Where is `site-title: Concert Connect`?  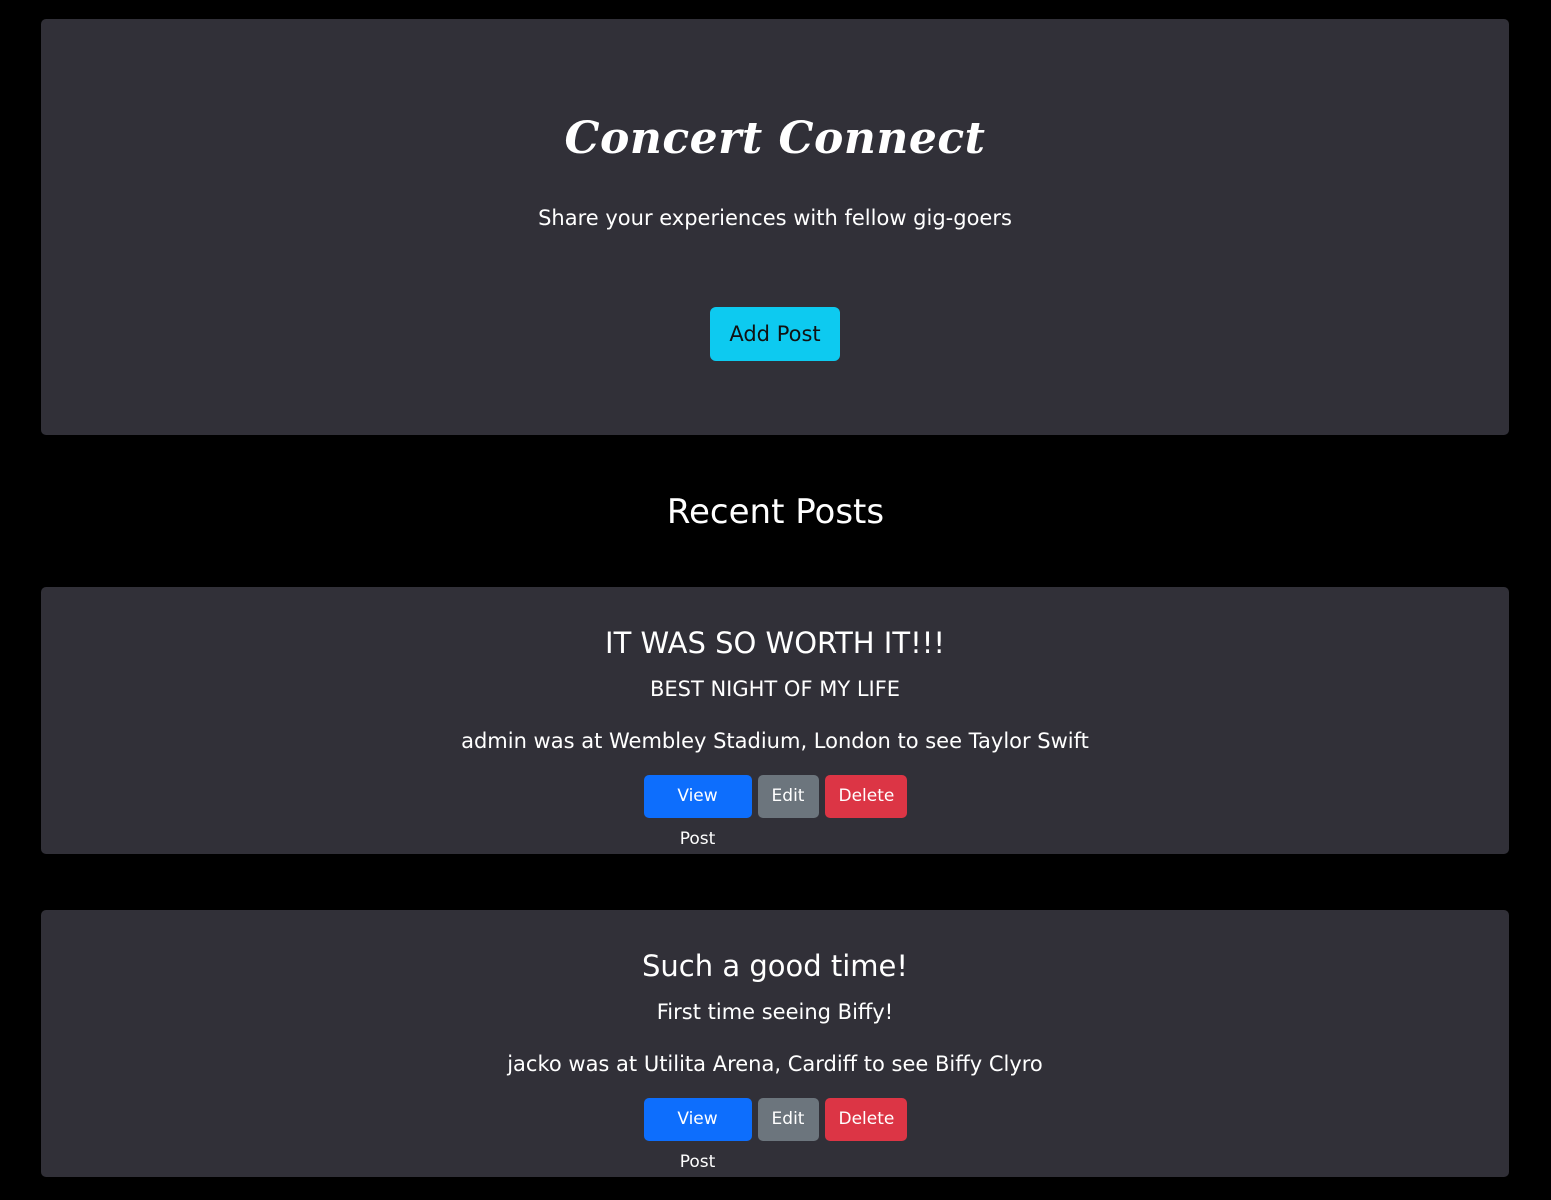
site-title: Concert Connect is located at coordinates (775, 138).